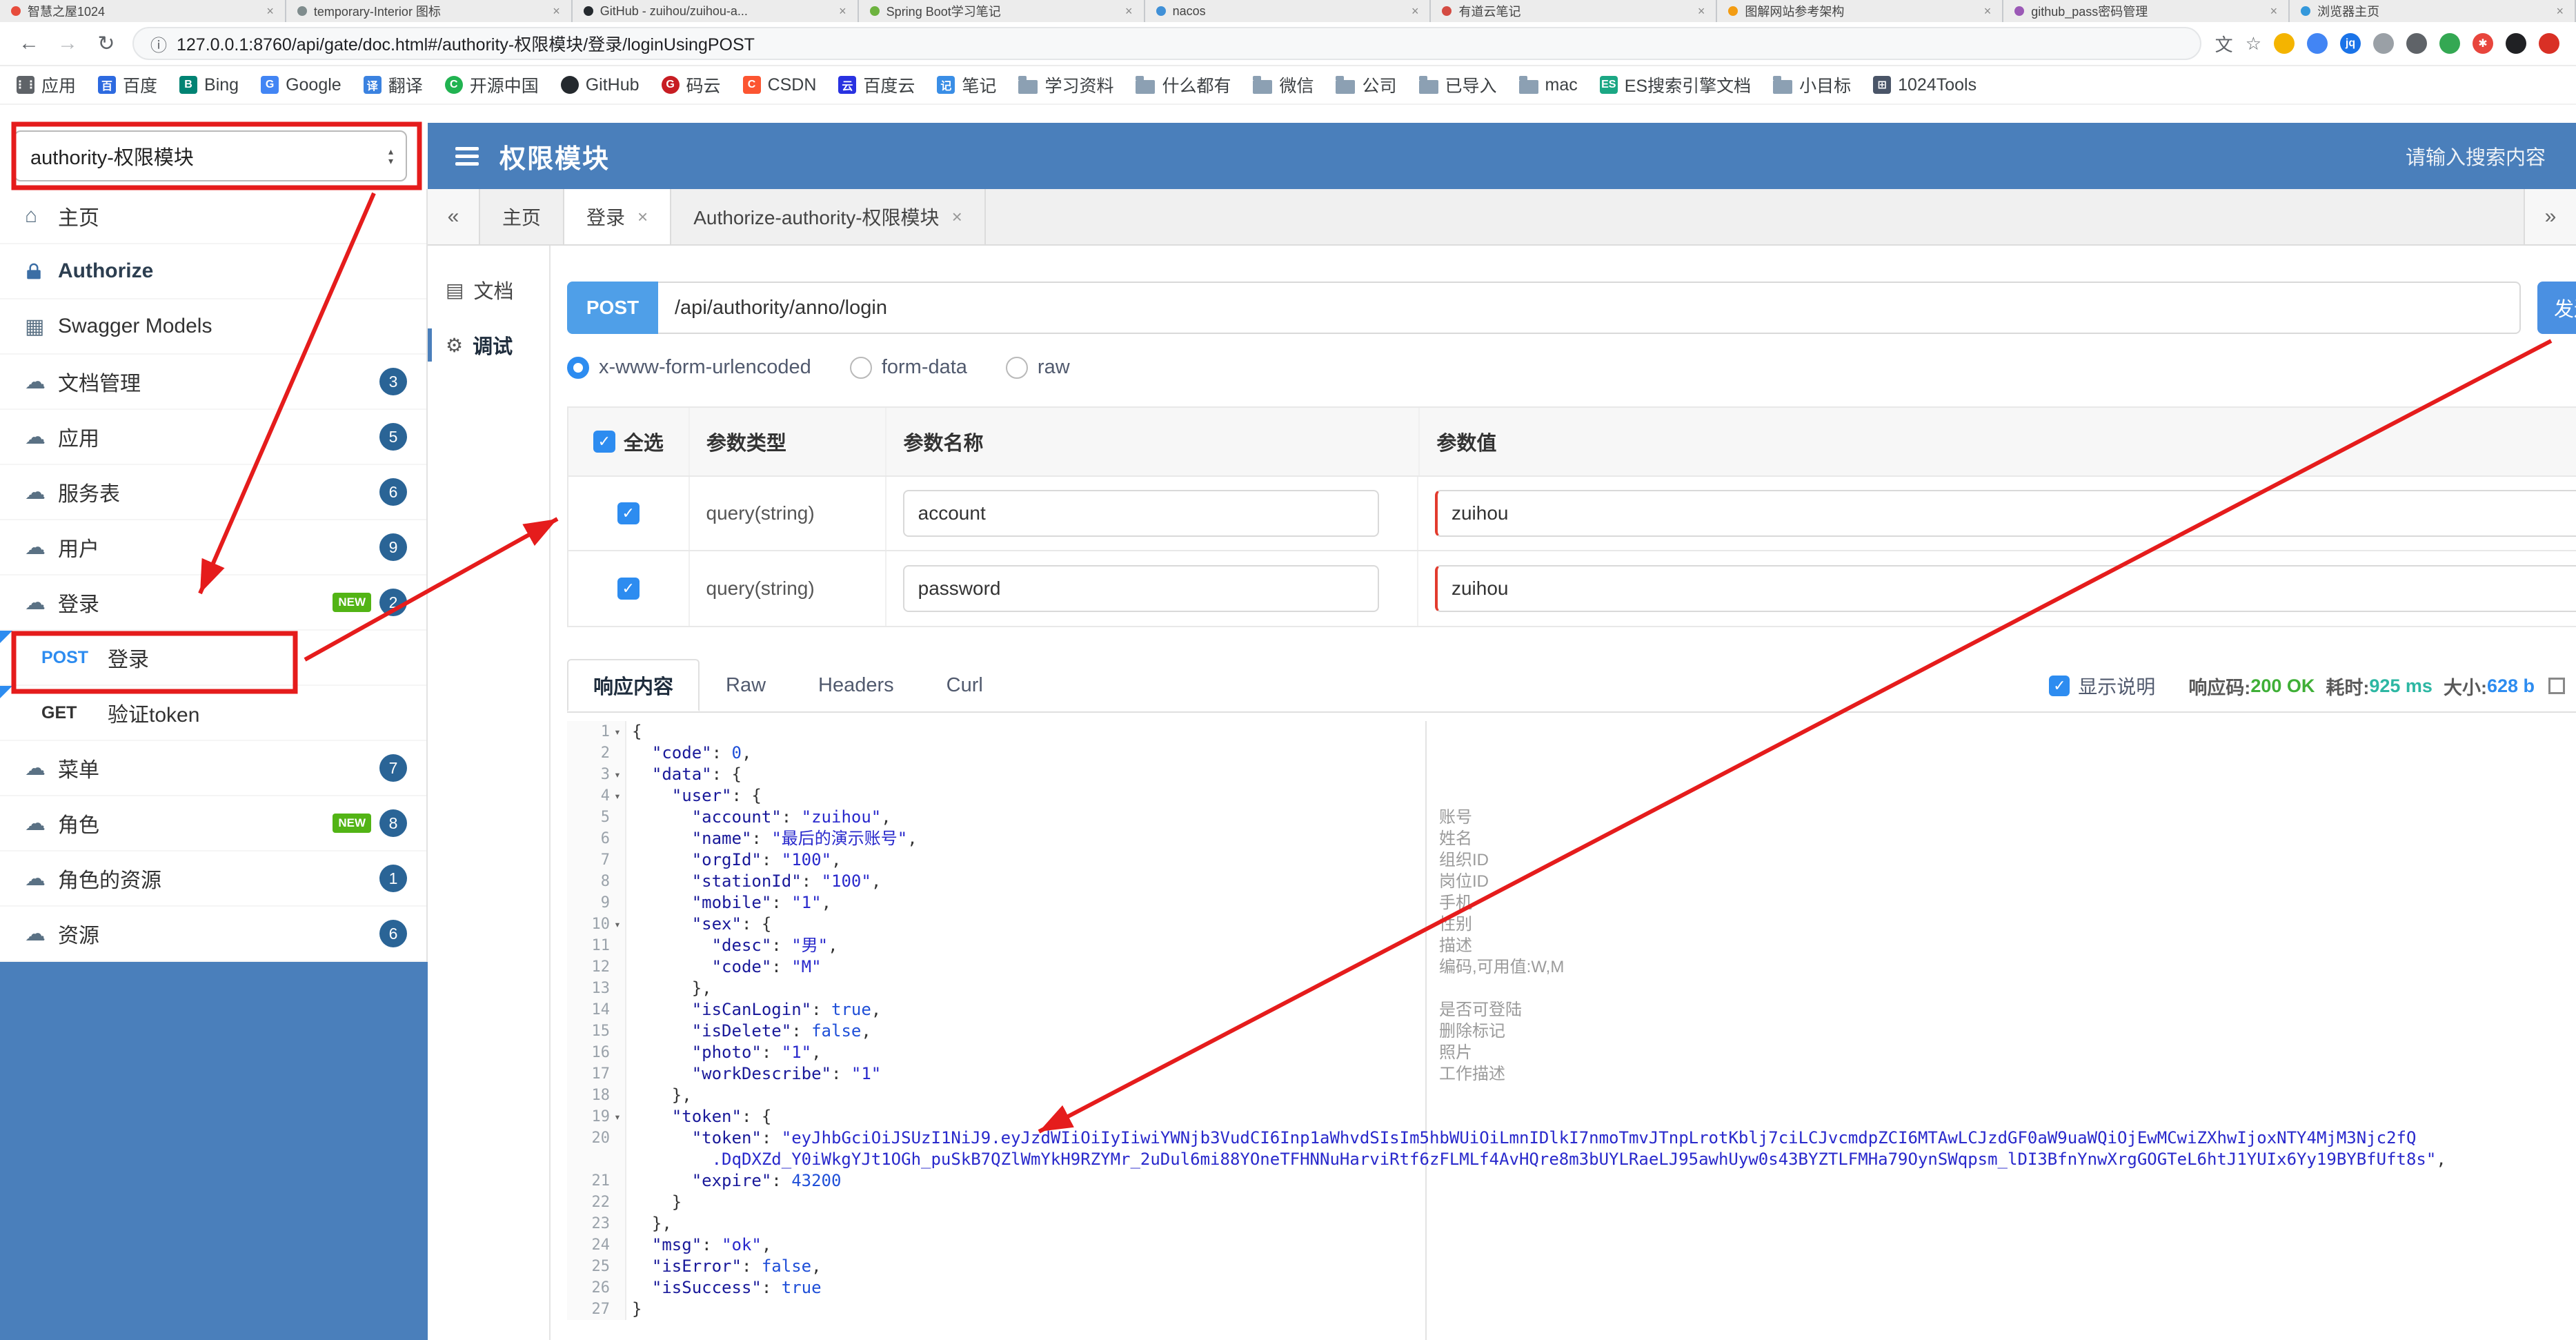  I want to click on sidebar-item-6: ☁ 服务表 6, so click(213, 492).